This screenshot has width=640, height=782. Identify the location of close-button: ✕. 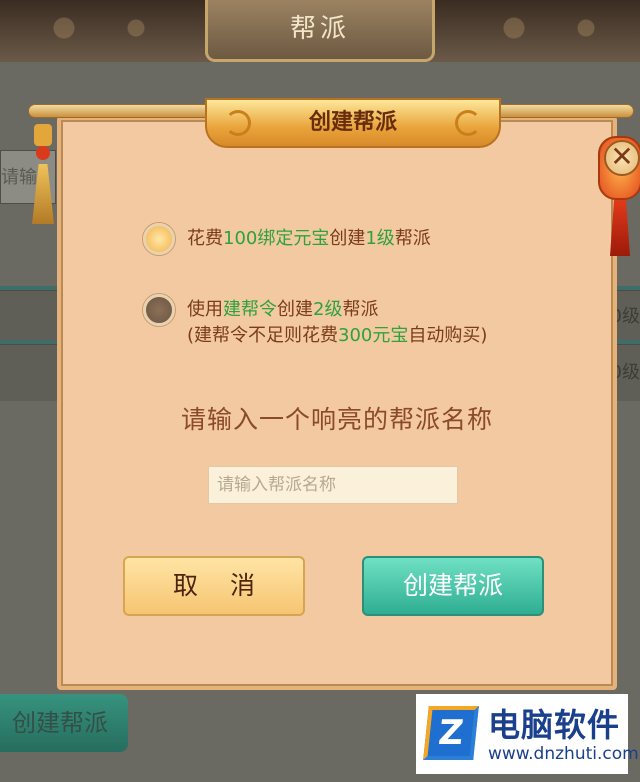
(622, 158).